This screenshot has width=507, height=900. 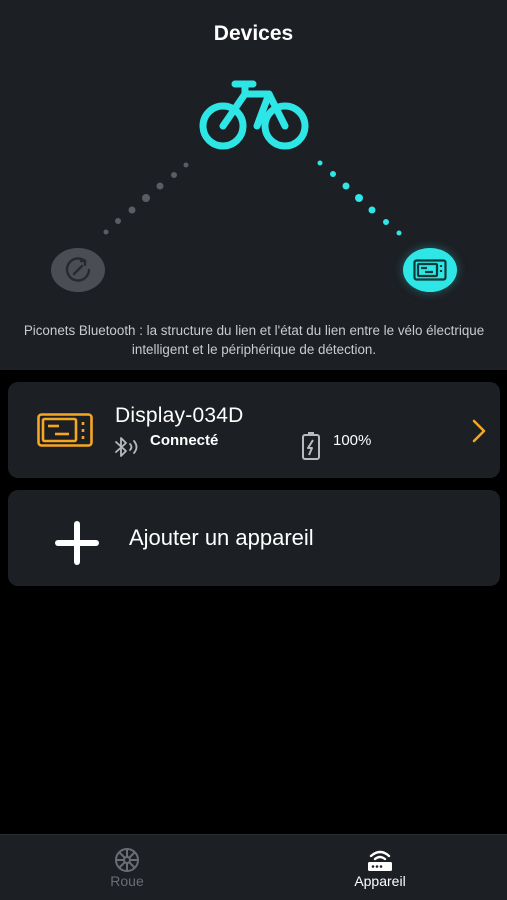 What do you see at coordinates (184, 440) in the screenshot?
I see `connection-status: Connecté` at bounding box center [184, 440].